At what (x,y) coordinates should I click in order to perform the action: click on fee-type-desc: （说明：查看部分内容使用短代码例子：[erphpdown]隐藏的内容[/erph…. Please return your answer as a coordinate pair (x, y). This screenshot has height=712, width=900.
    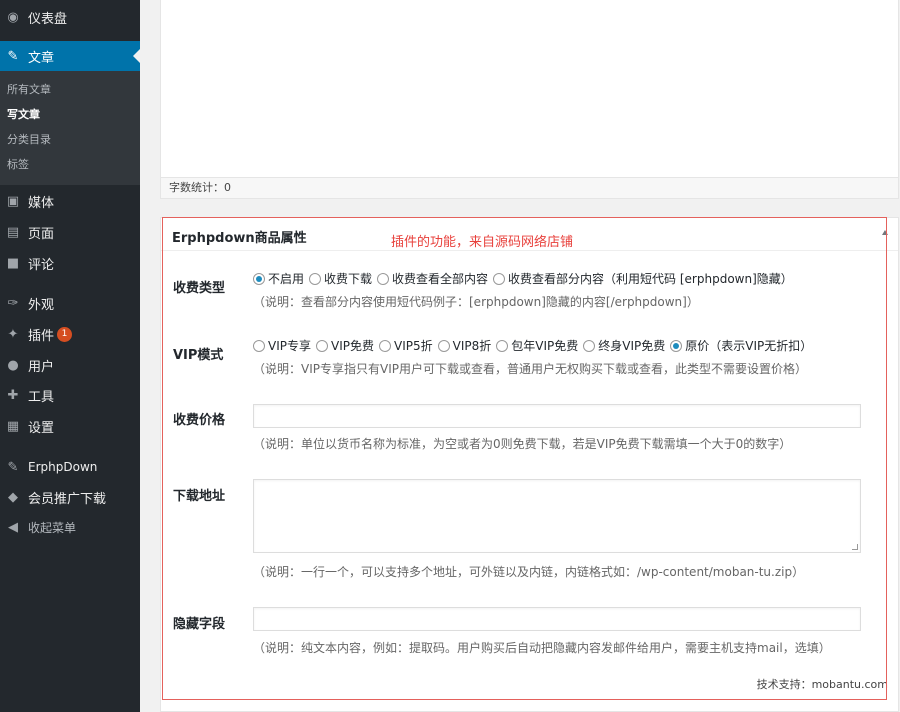
    Looking at the image, I should click on (476, 302).